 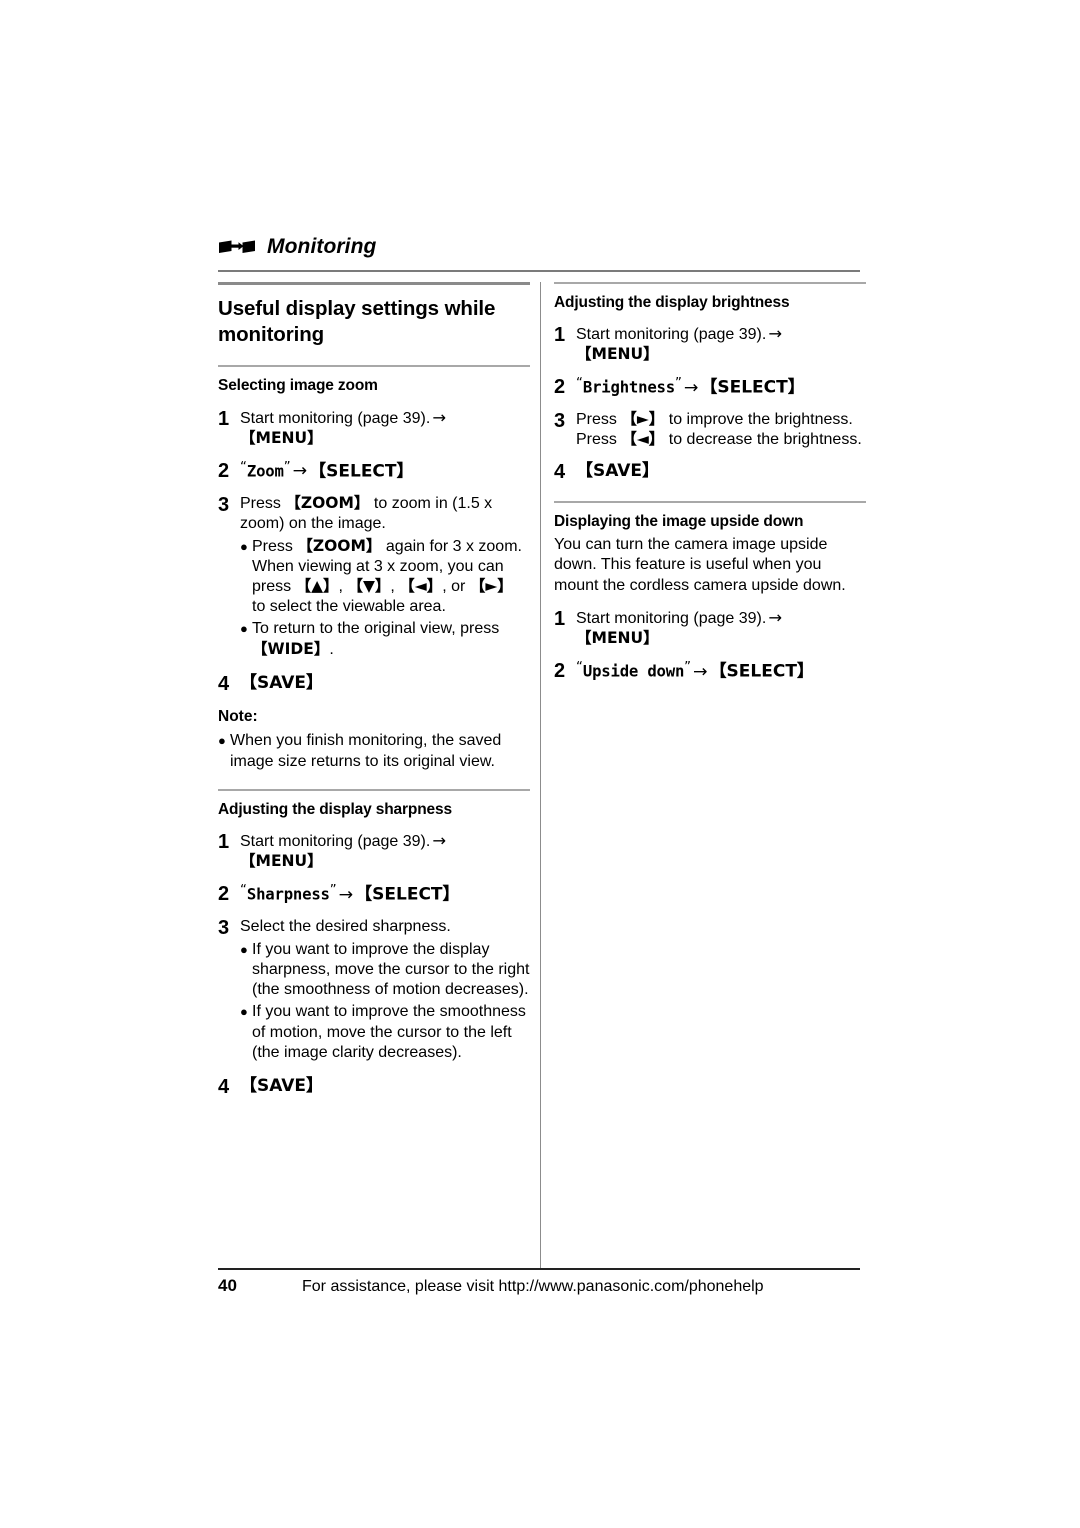 I want to click on subsection-heading-zoom: Selecting image zoom, so click(x=298, y=386).